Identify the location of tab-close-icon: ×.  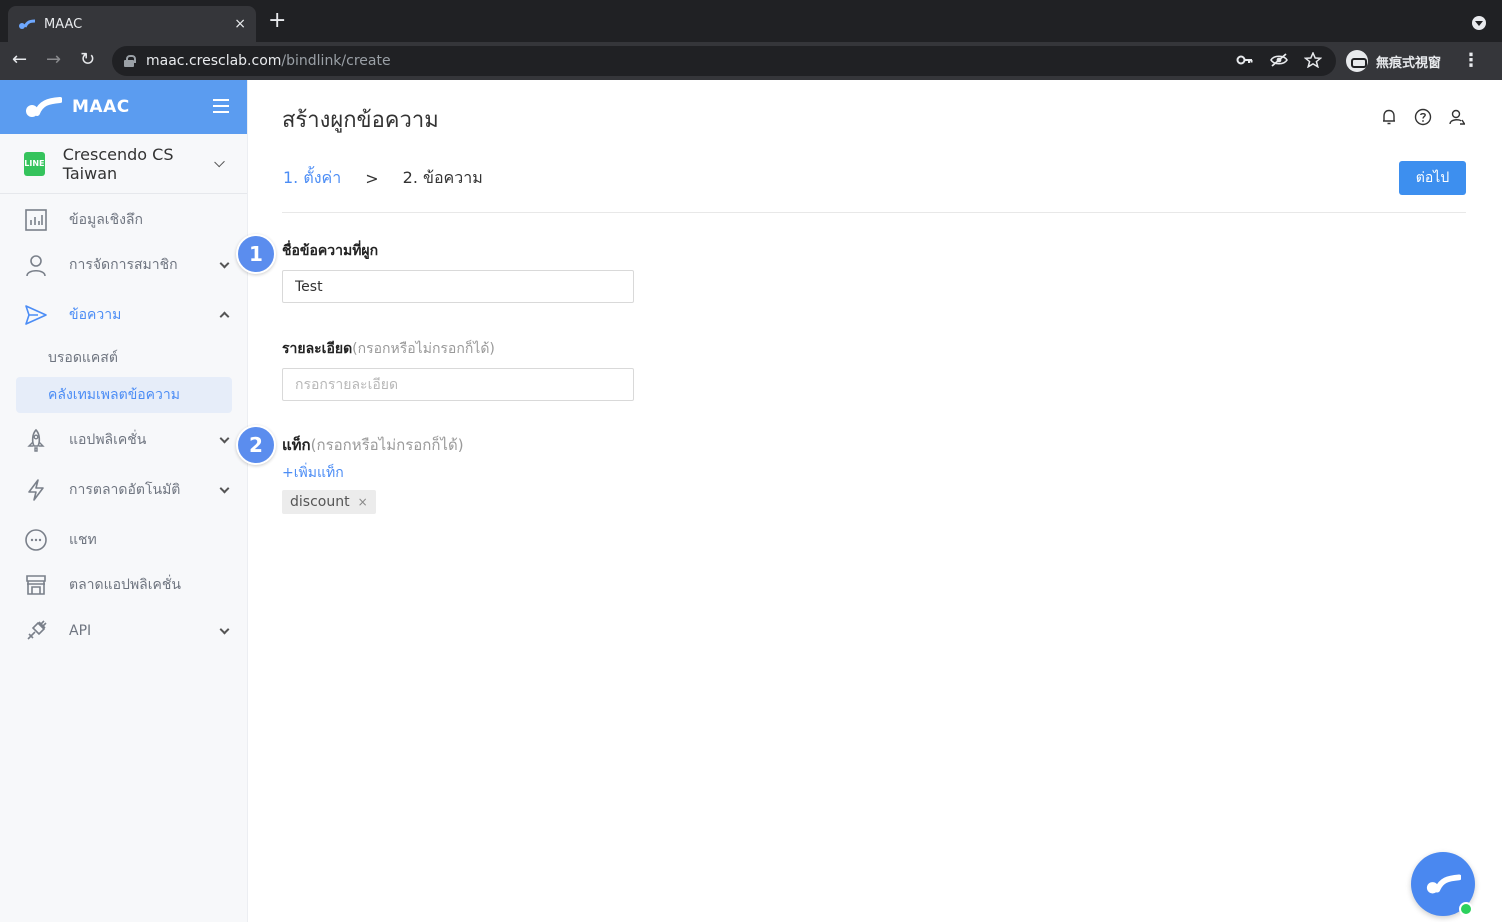
(240, 24).